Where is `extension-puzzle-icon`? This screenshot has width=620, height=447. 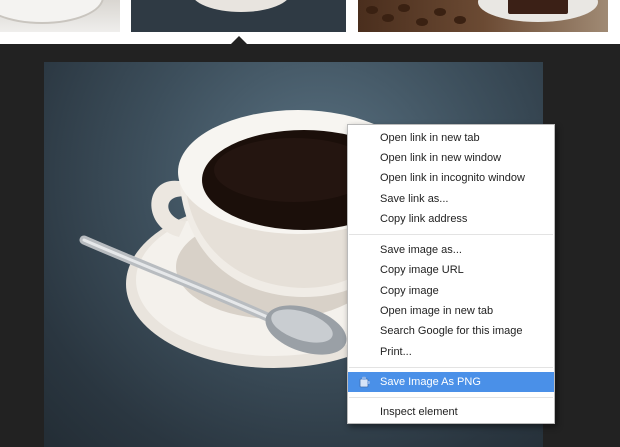
extension-puzzle-icon is located at coordinates (364, 382).